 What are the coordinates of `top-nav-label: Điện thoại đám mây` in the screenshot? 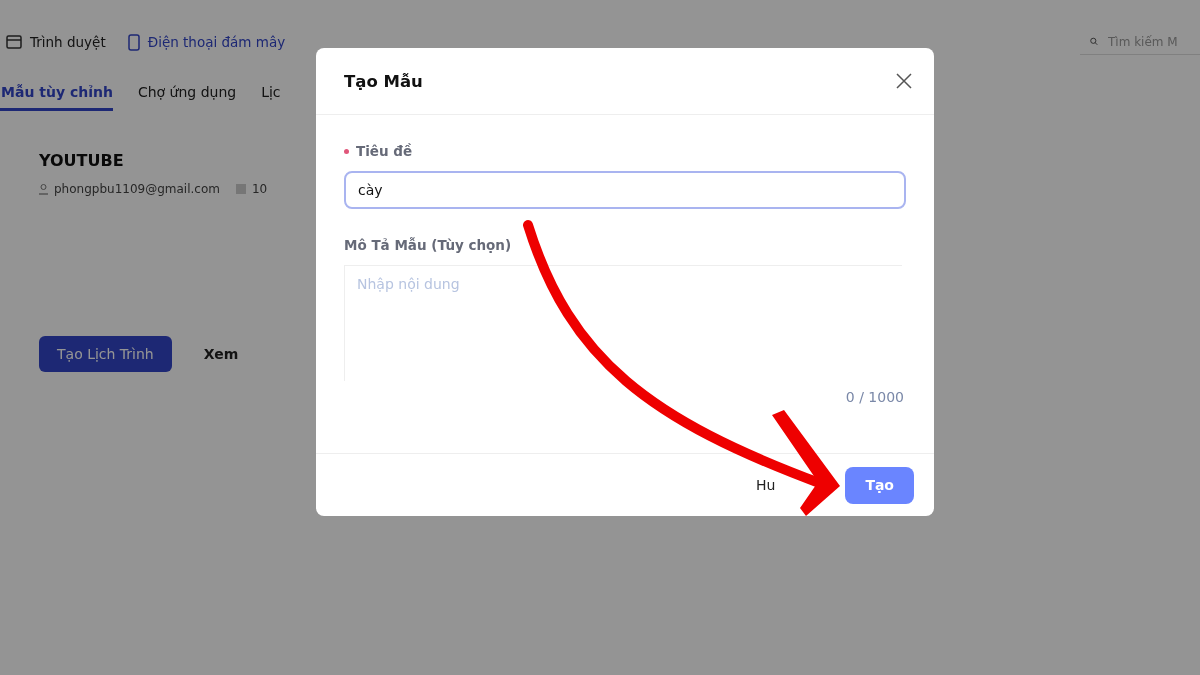 It's located at (216, 42).